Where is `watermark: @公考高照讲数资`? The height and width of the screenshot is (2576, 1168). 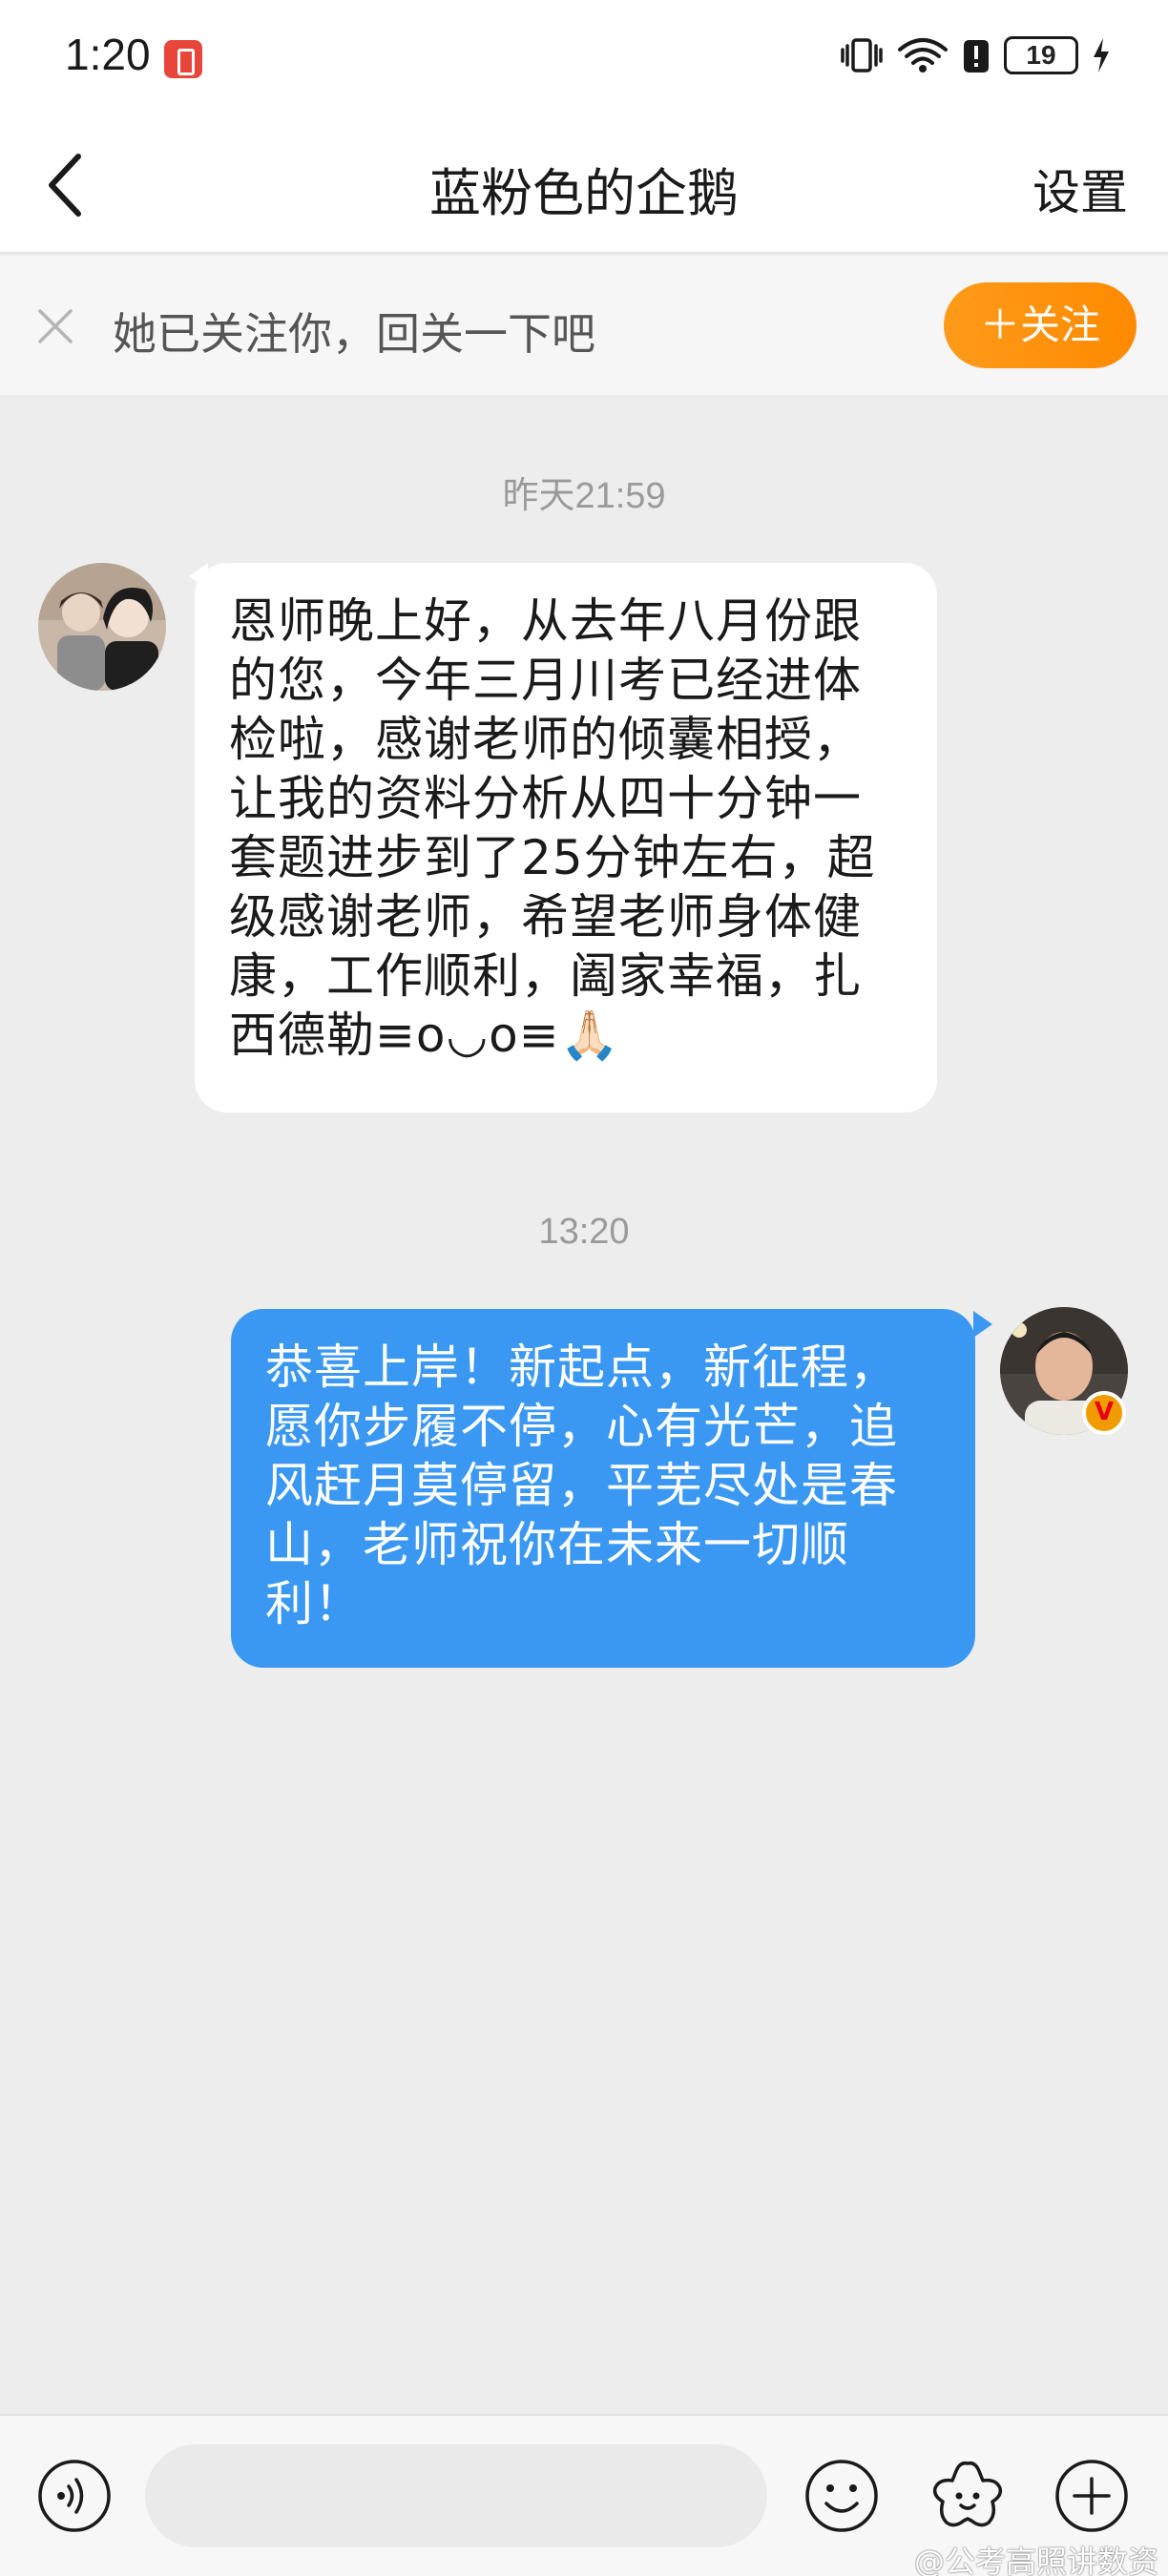
watermark: @公考高照讲数资 is located at coordinates (1035, 2560).